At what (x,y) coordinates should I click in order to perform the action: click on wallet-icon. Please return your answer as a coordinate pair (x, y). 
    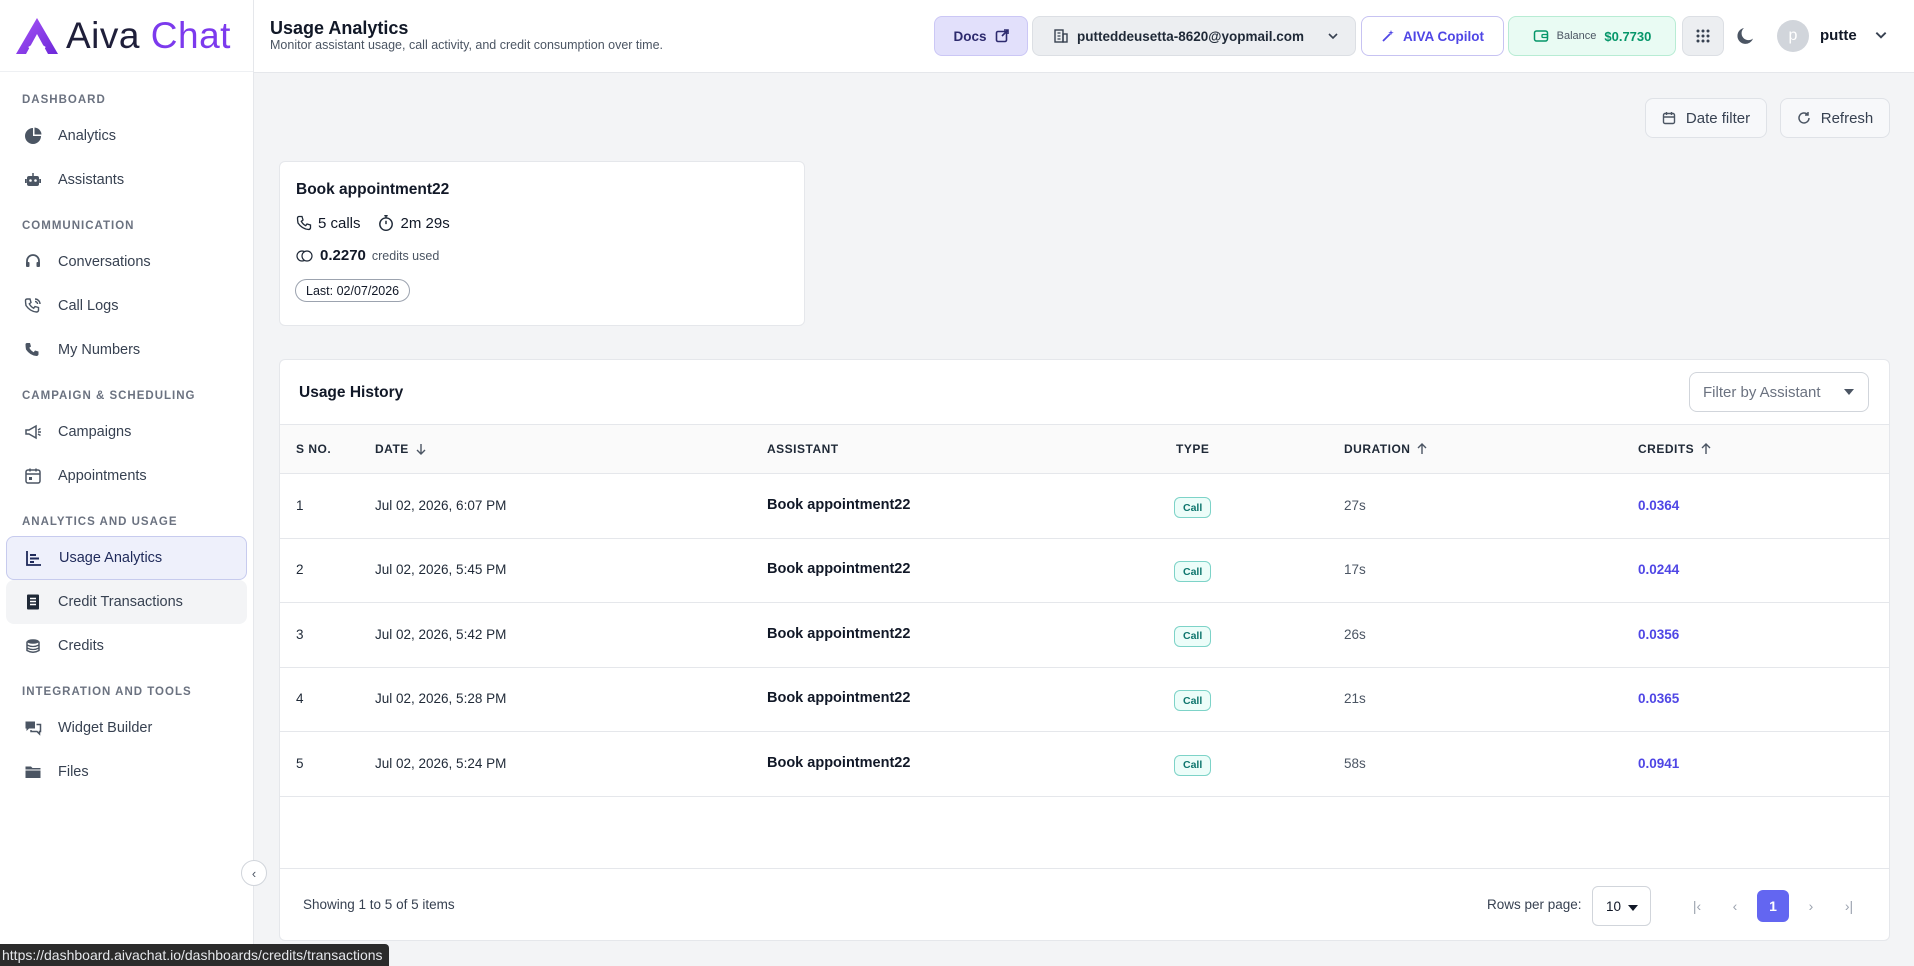
    Looking at the image, I should click on (1540, 36).